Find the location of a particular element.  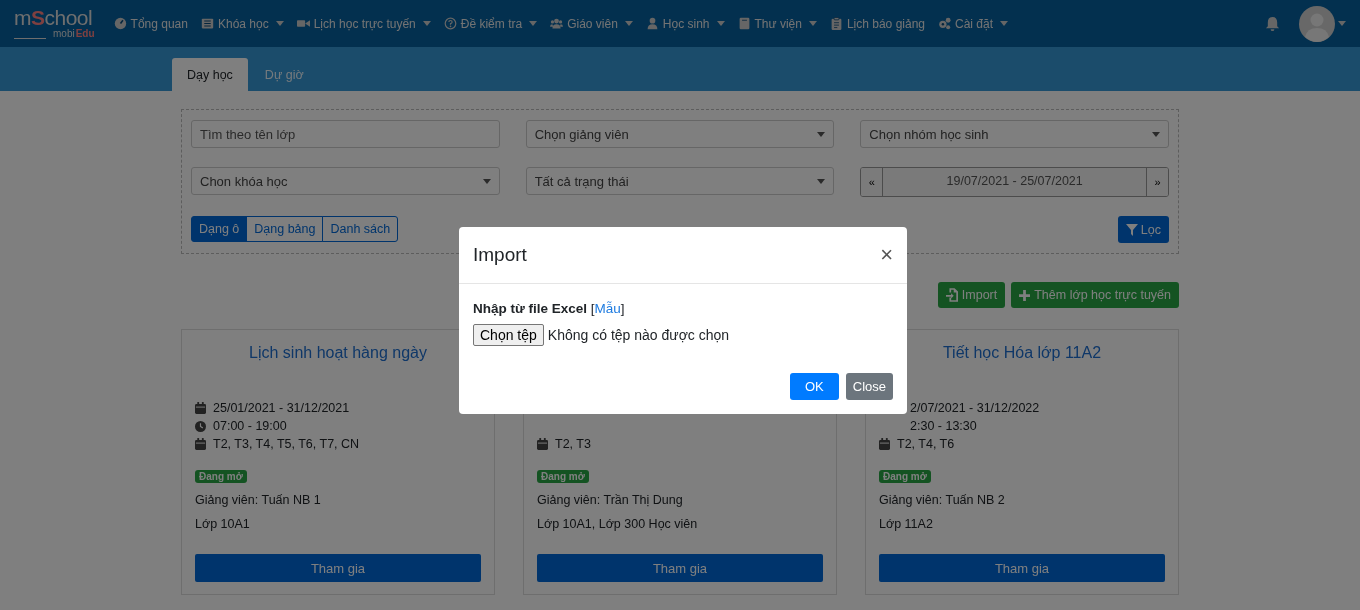

class-title-link: Tiết học Hóa lớp 11A2 is located at coordinates (1022, 352).